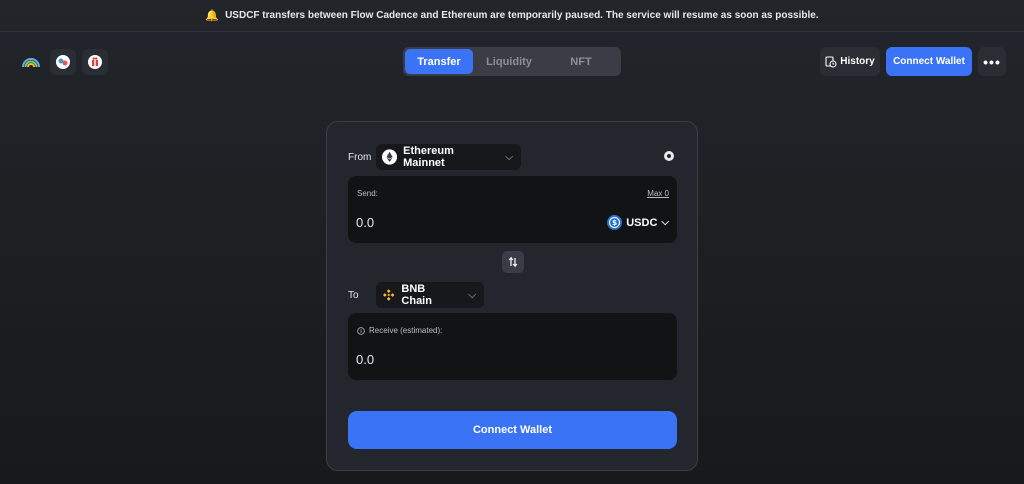 The width and height of the screenshot is (1024, 484). I want to click on from-label: From, so click(360, 157).